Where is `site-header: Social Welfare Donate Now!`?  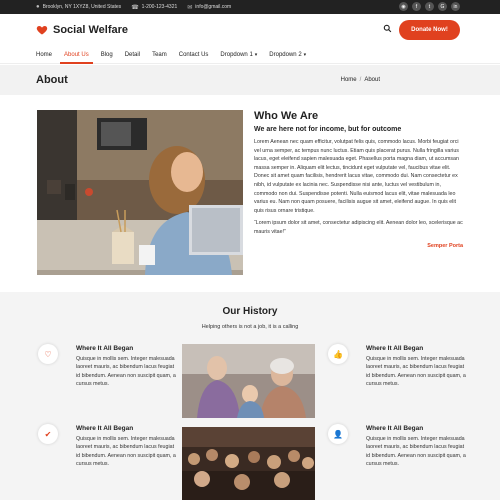 site-header: Social Welfare Donate Now! is located at coordinates (250, 30).